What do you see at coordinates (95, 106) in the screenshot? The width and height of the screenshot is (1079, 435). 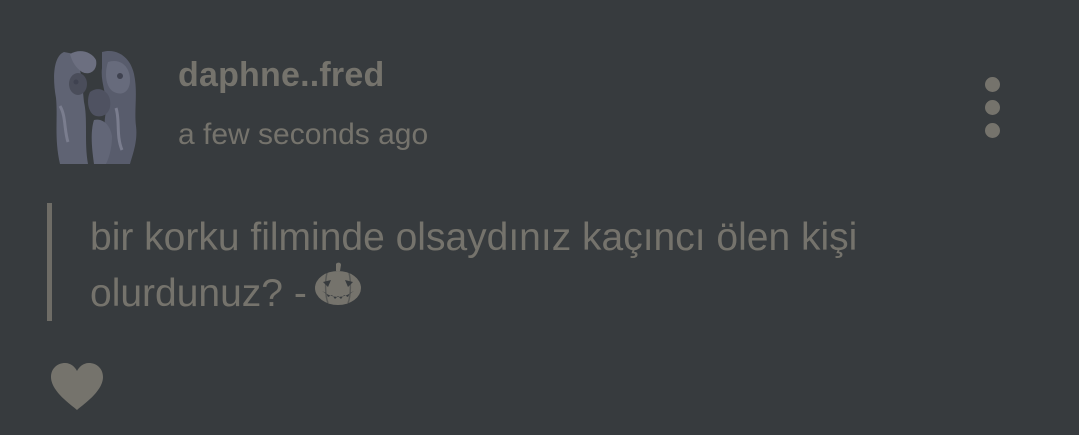 I see `avatar` at bounding box center [95, 106].